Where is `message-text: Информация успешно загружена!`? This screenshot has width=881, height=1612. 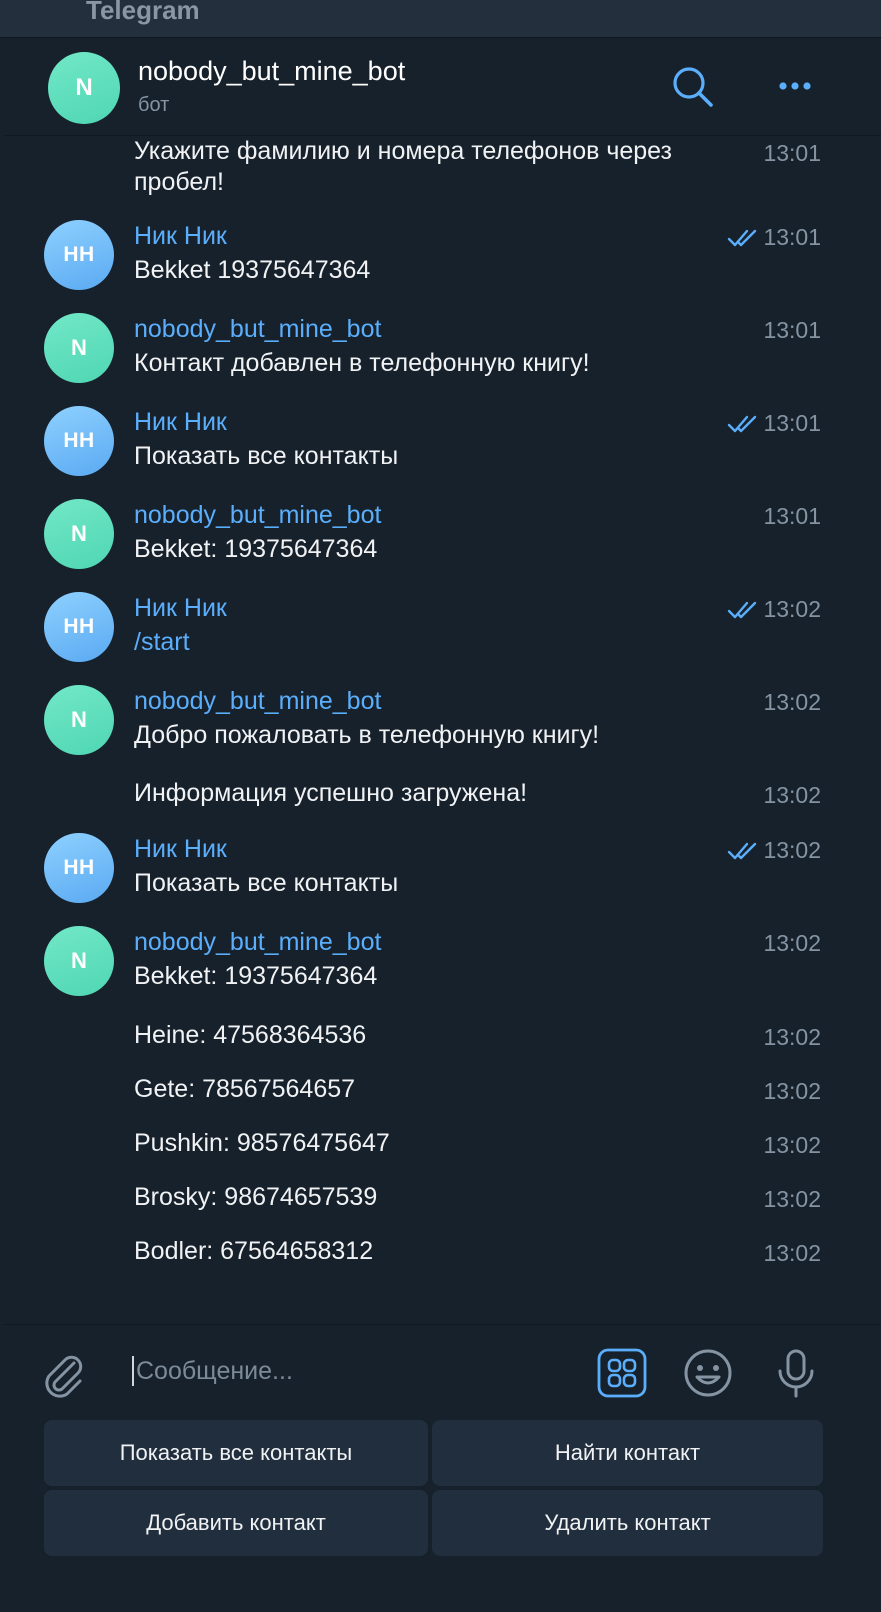
message-text: Информация успешно загружена! is located at coordinates (331, 793).